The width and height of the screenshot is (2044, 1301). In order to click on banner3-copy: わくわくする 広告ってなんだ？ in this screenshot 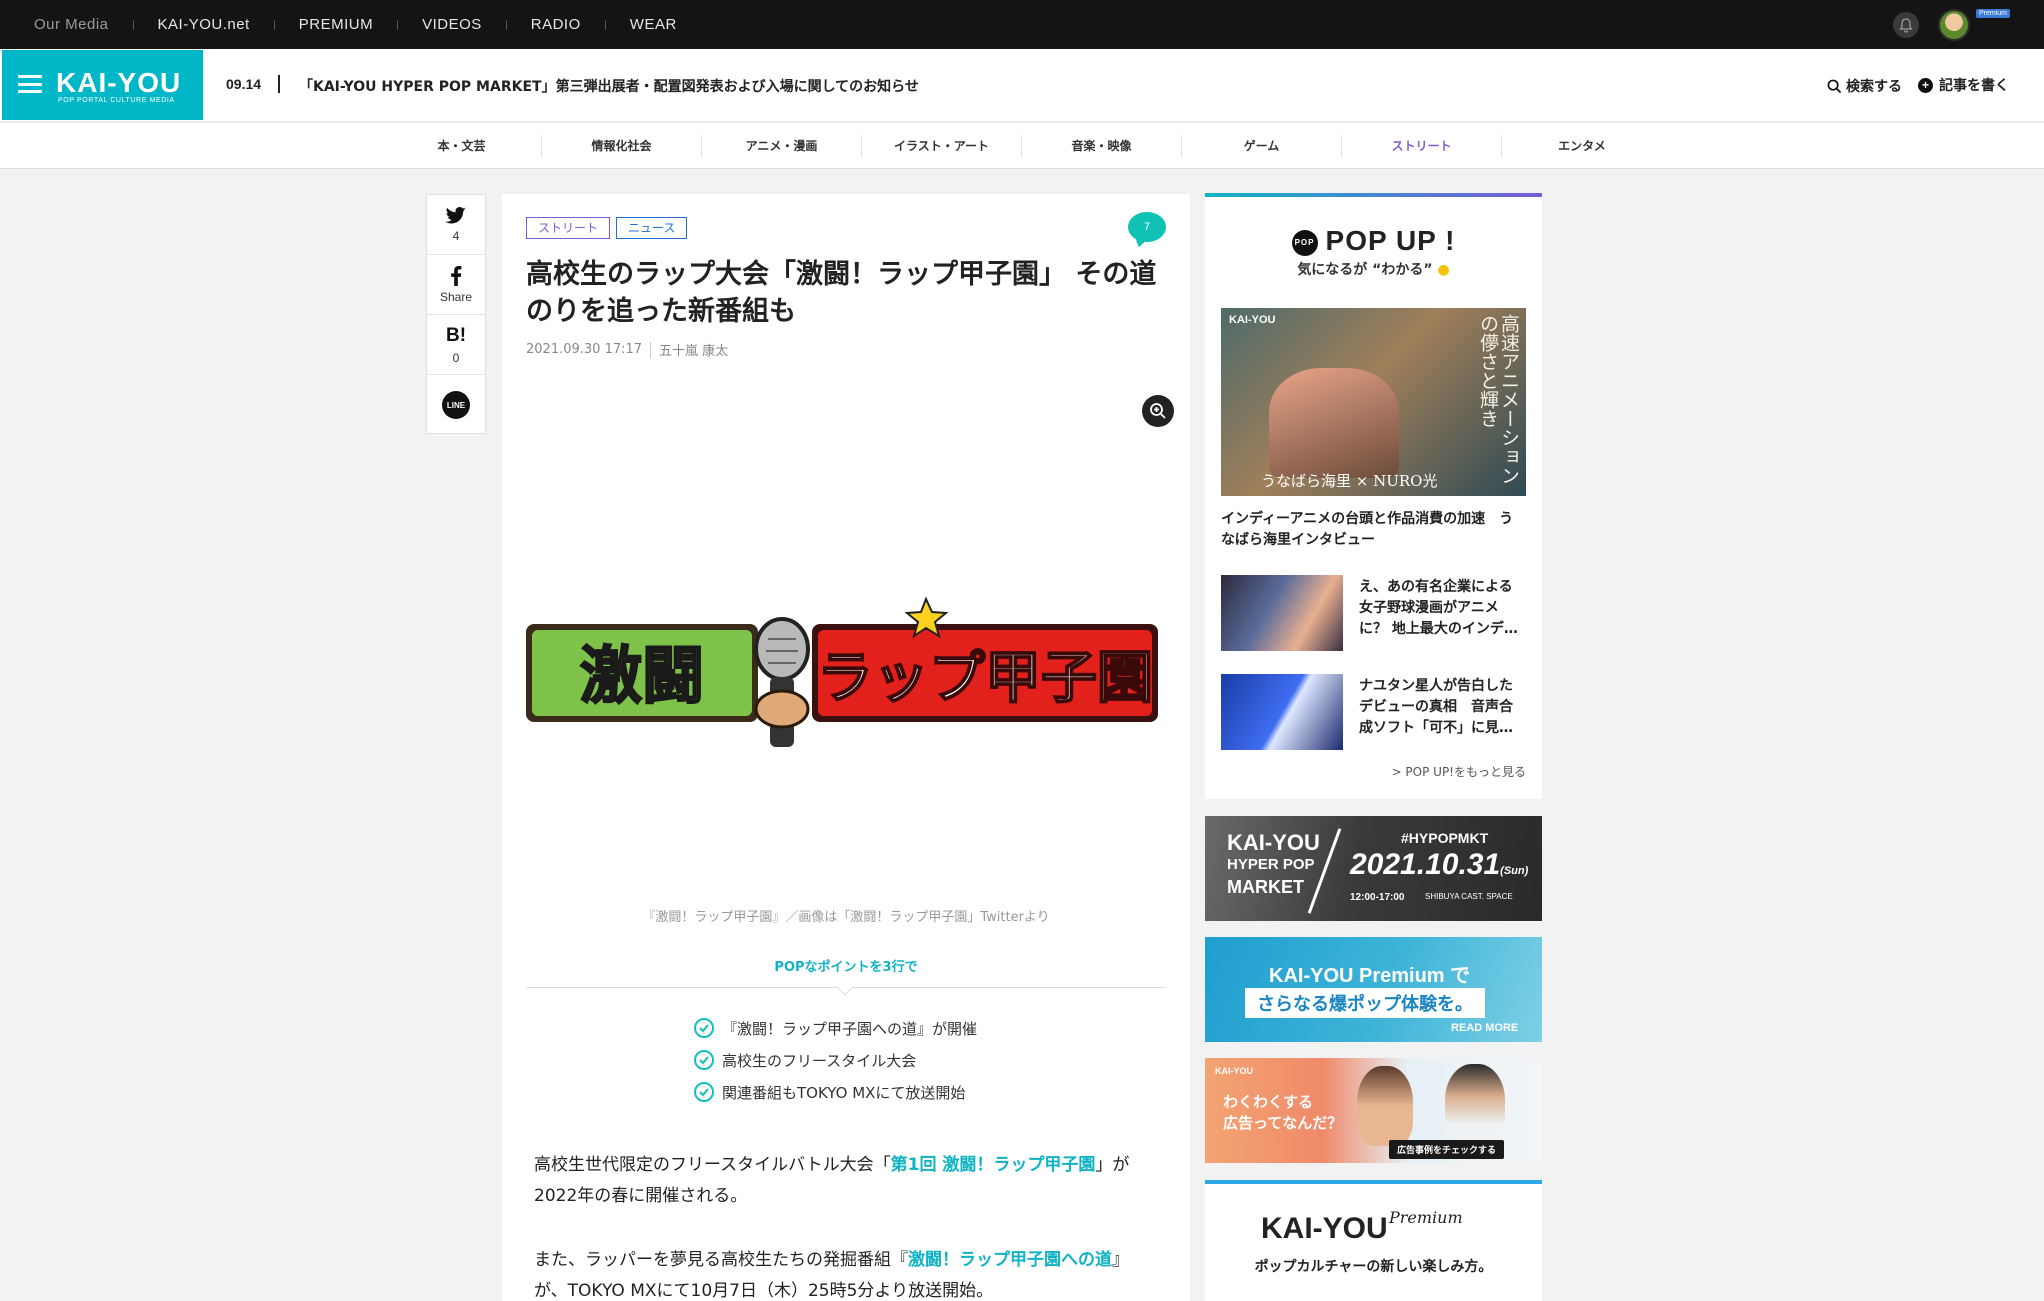, I will do `click(1282, 1113)`.